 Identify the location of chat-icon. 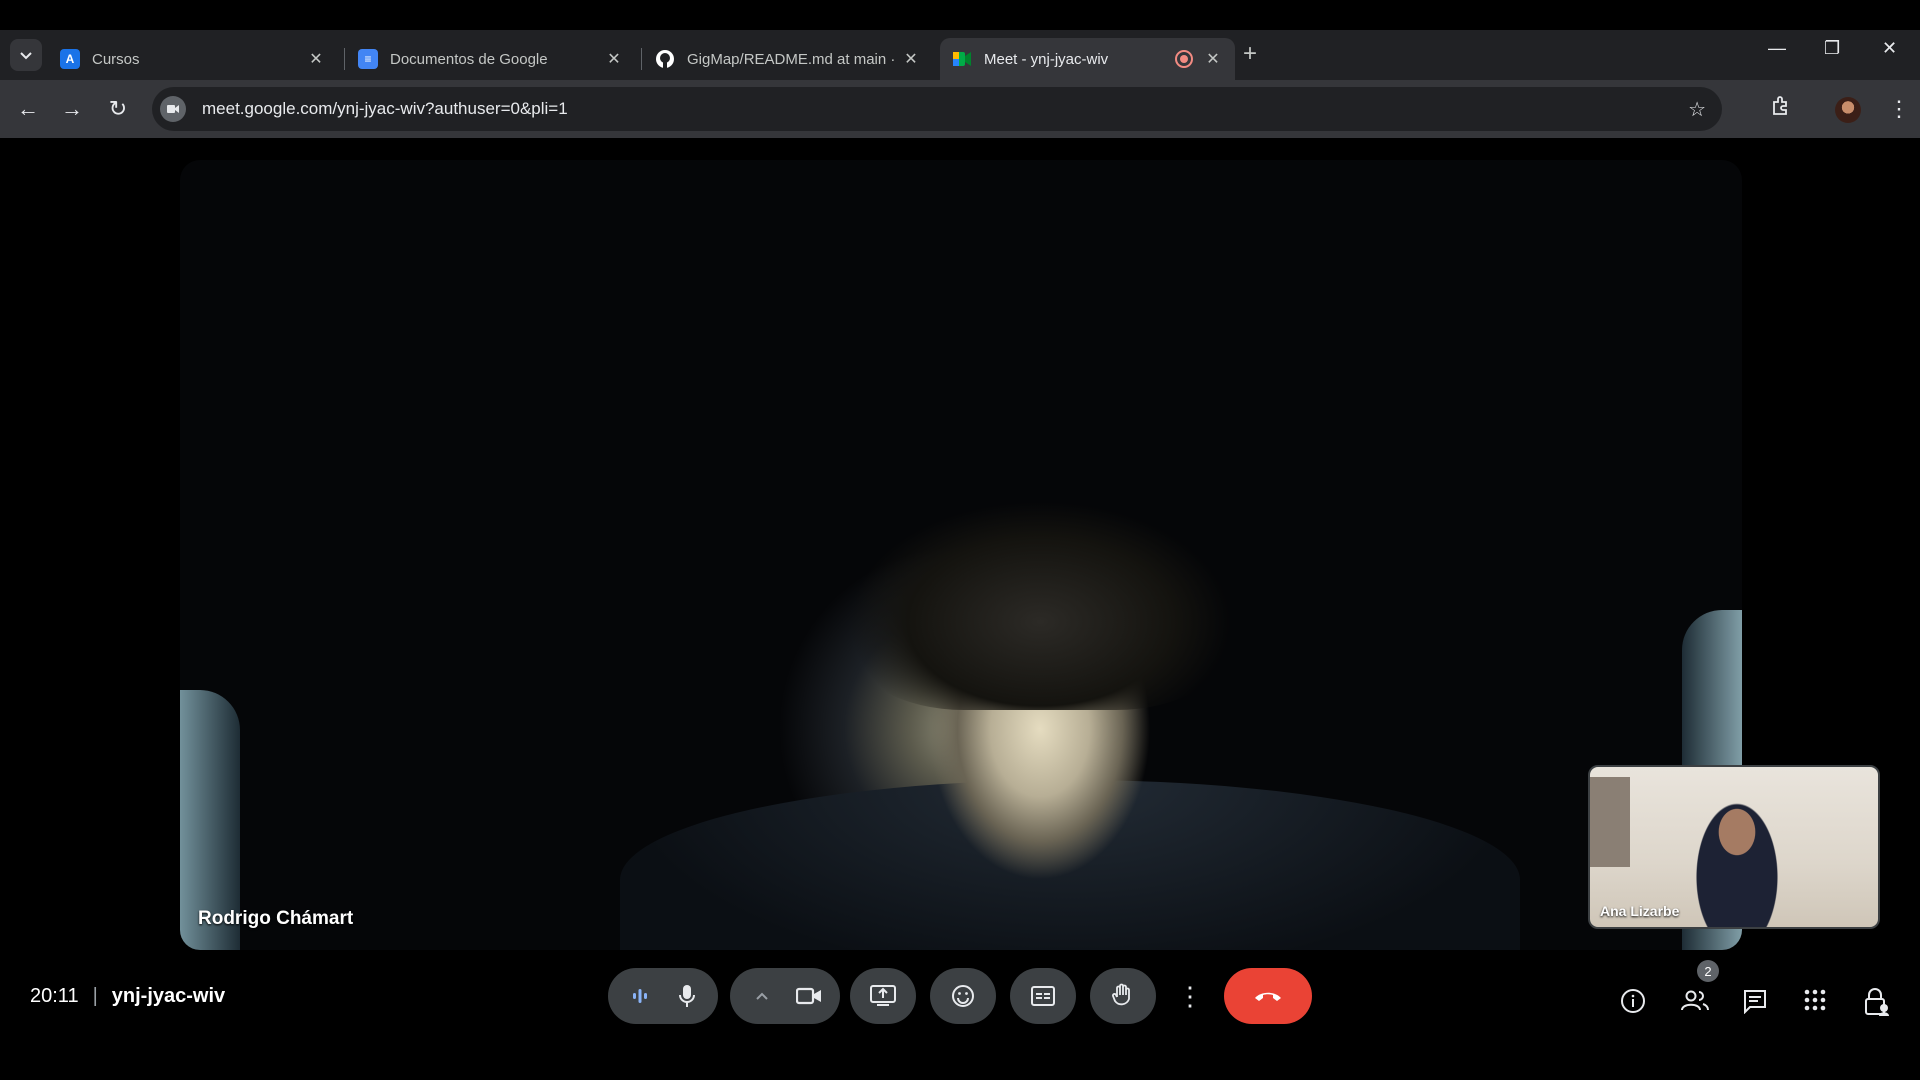
(1755, 1002).